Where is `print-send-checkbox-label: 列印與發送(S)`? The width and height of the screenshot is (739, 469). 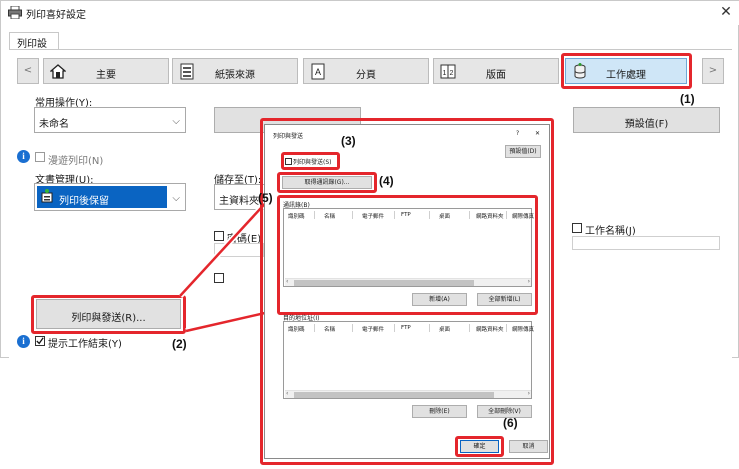 print-send-checkbox-label: 列印與發送(S) is located at coordinates (312, 162).